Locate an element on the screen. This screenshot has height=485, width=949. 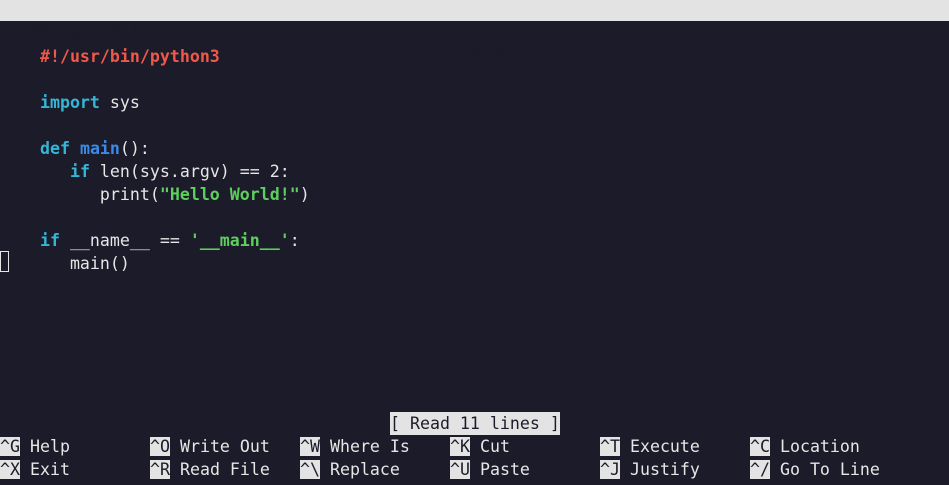
shortcut-replace: ^\ Replace is located at coordinates (350, 469).